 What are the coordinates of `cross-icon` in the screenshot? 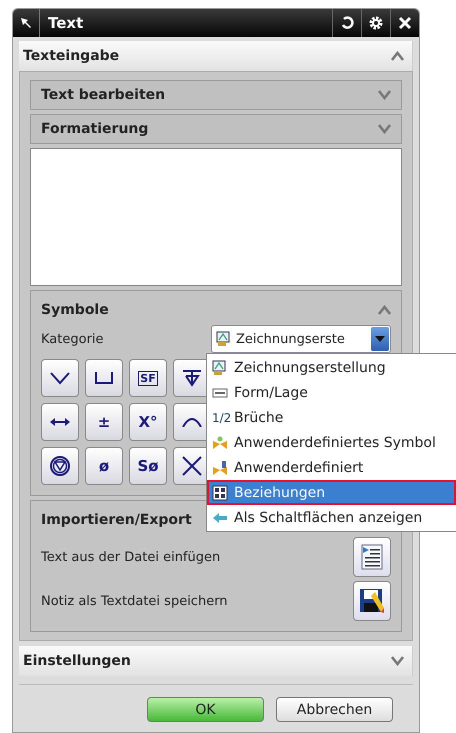 It's located at (192, 466).